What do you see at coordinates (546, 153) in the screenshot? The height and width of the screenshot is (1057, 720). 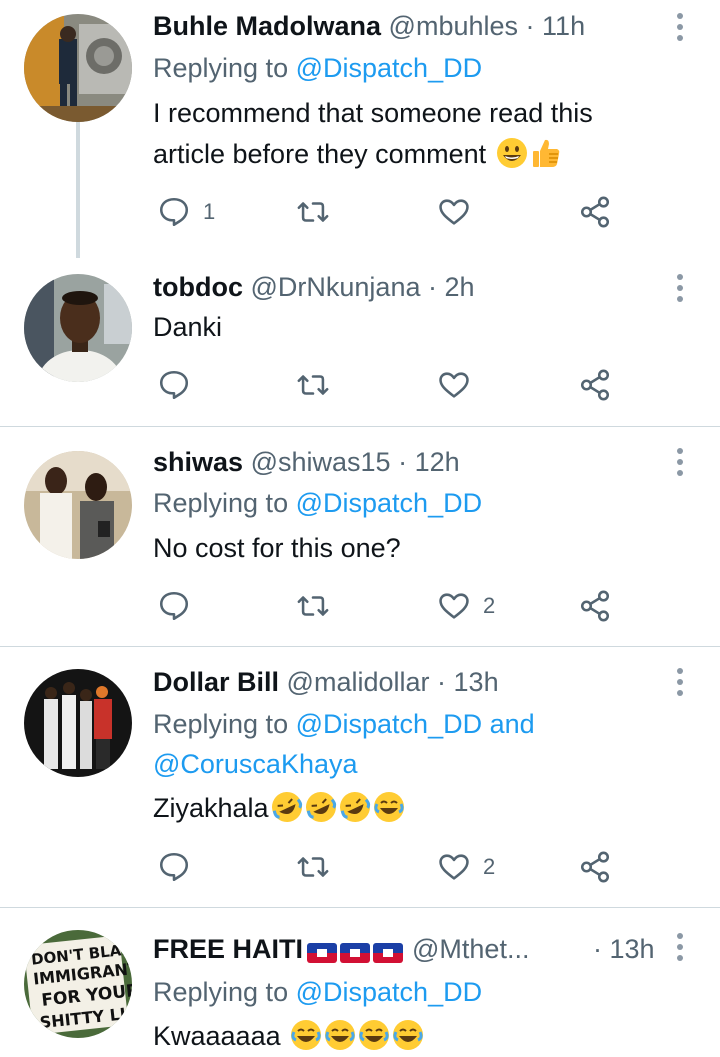 I see `thumbs-up-emoji` at bounding box center [546, 153].